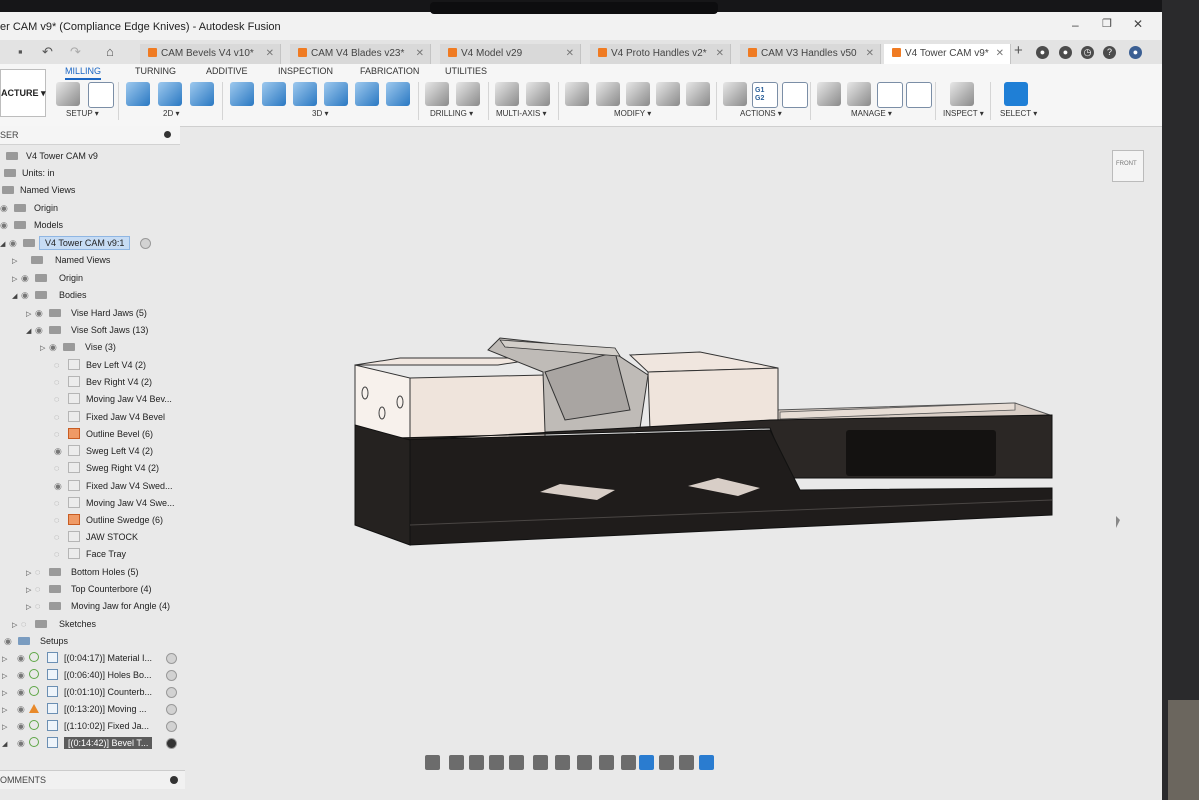  Describe the element at coordinates (49, 295) in the screenshot. I see `tree-bodies: ◢ ◉ Bodies` at that location.